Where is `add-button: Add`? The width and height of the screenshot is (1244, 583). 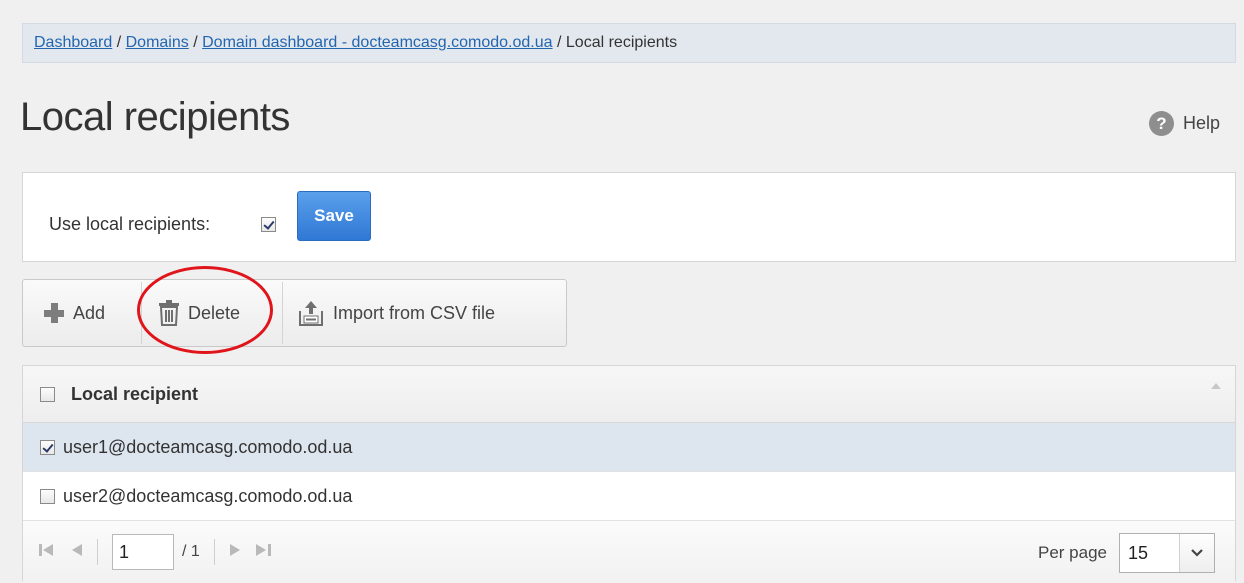
add-button: Add is located at coordinates (82, 313).